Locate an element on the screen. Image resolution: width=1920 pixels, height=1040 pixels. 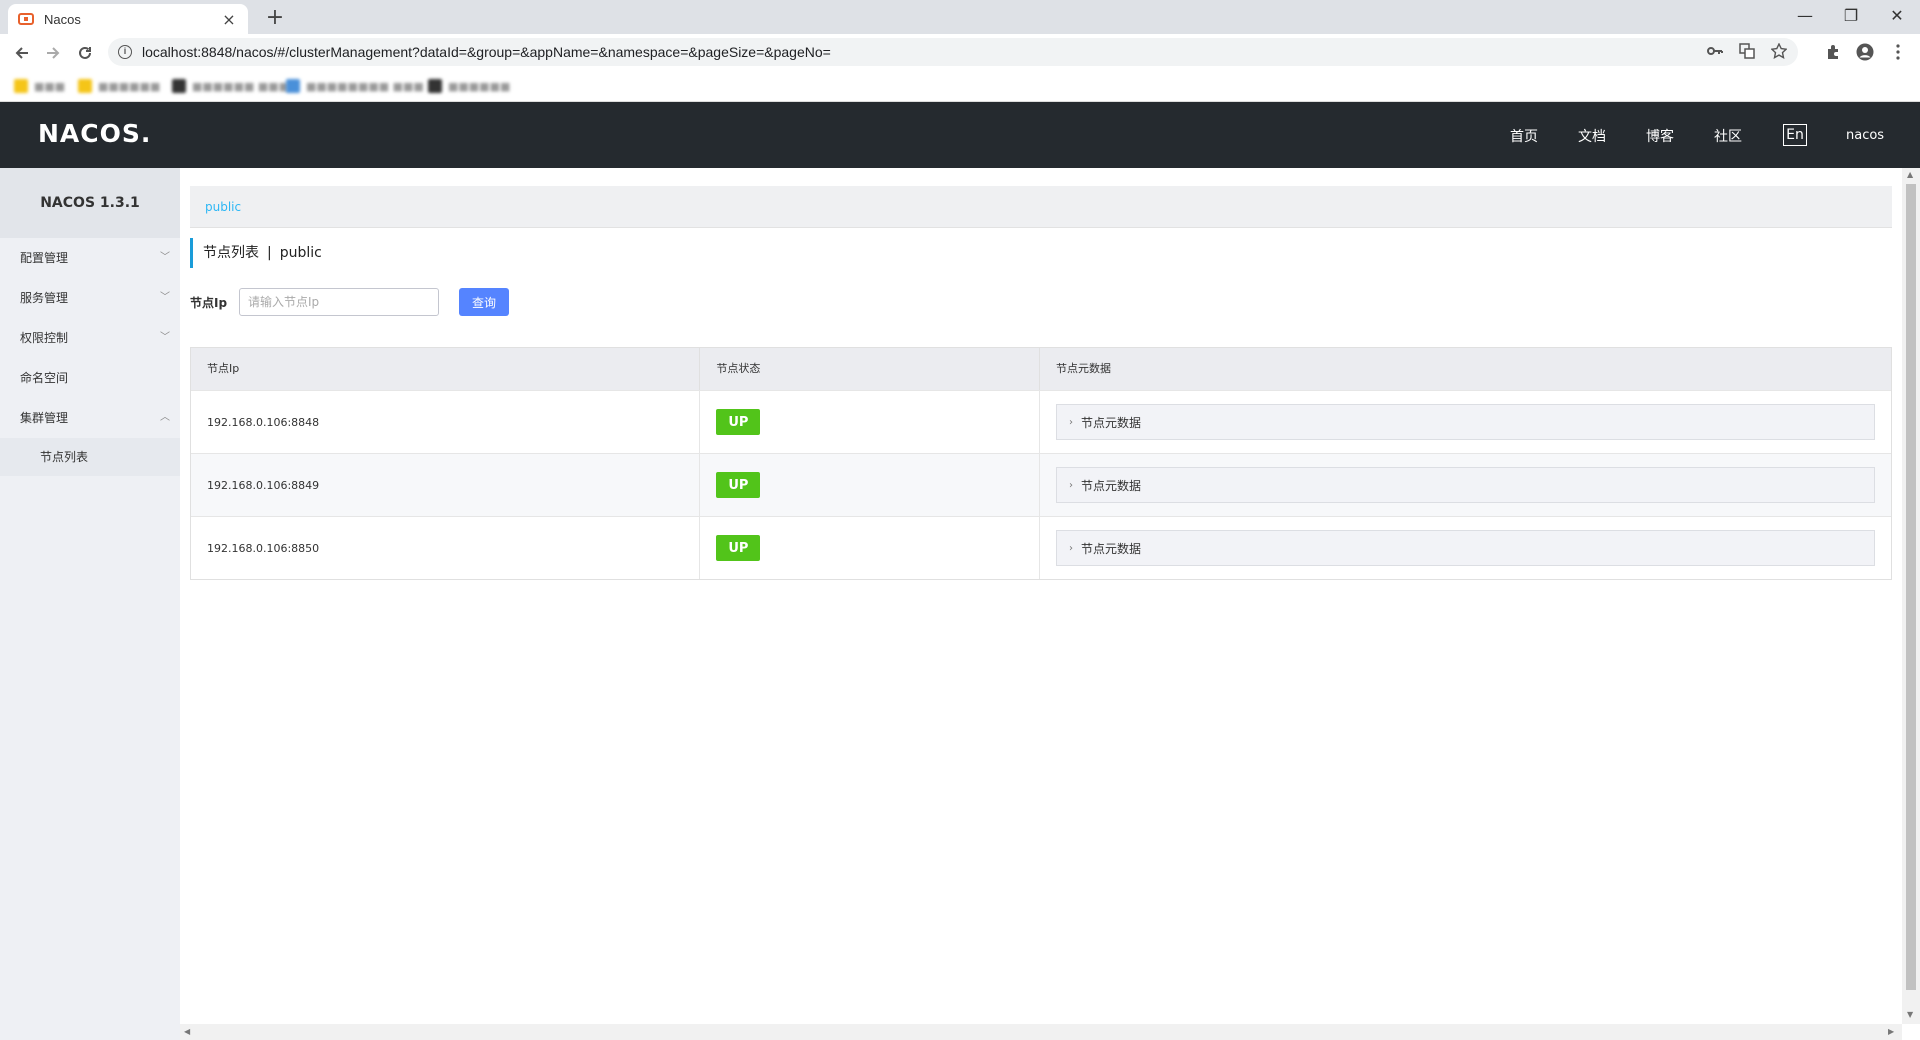
node-ip-cell: 192.168.0.106:8849 is located at coordinates (446, 485).